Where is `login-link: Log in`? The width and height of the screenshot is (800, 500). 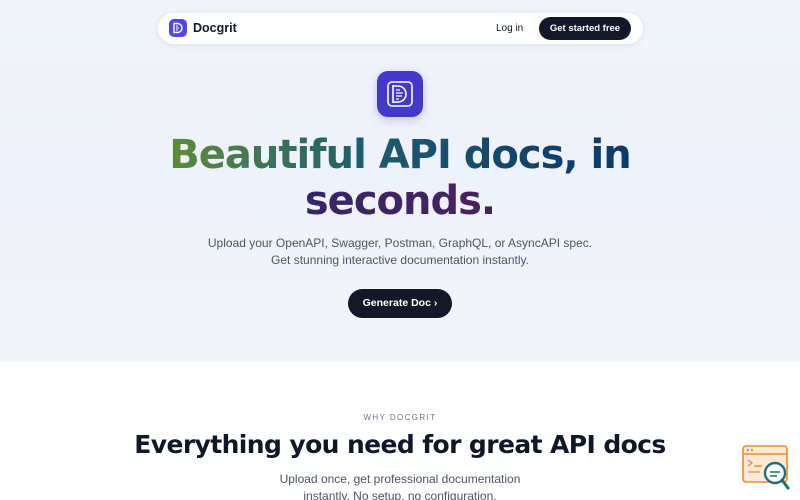 login-link: Log in is located at coordinates (509, 28).